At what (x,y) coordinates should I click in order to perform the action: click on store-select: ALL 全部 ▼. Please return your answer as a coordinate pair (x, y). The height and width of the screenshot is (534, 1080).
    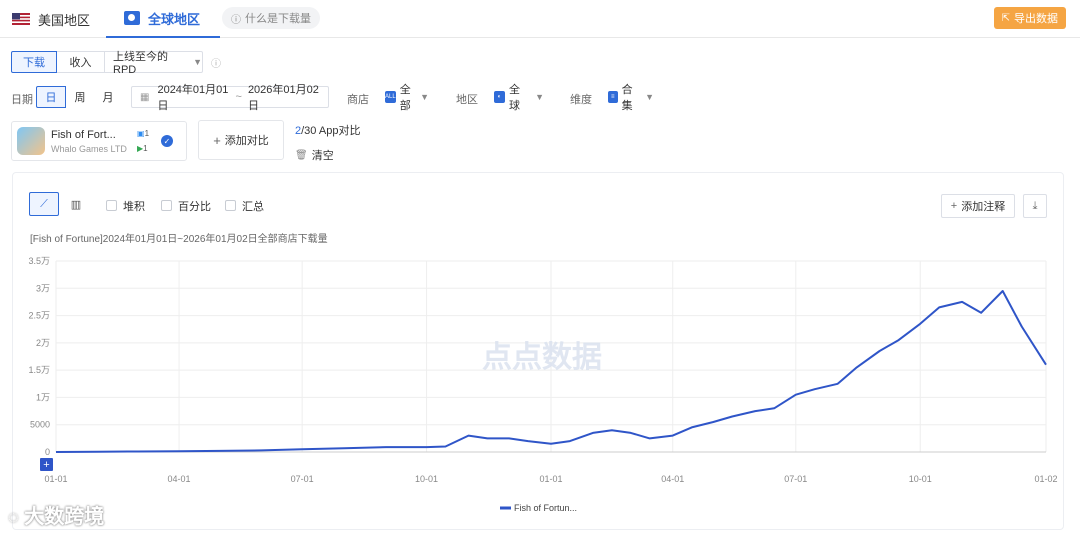
    Looking at the image, I should click on (407, 98).